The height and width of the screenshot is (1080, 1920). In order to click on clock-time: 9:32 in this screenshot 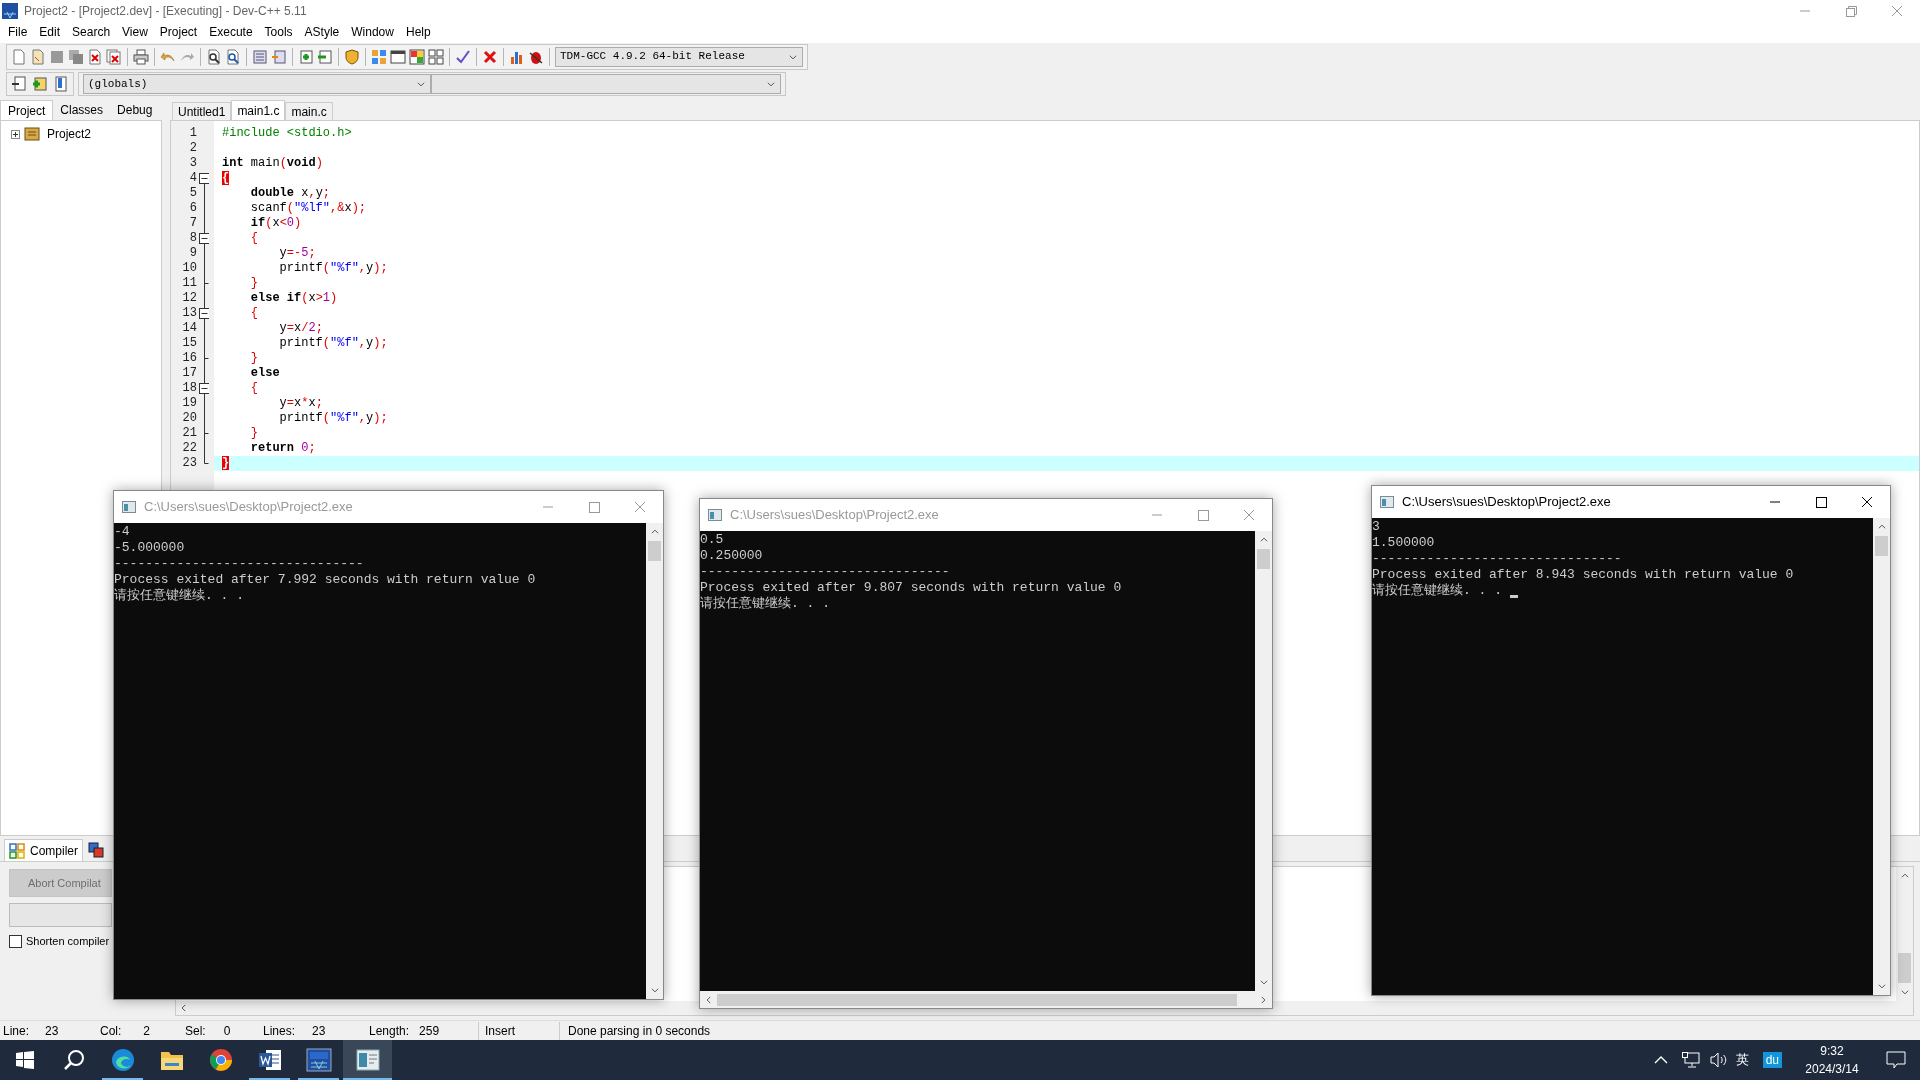, I will do `click(1832, 1051)`.